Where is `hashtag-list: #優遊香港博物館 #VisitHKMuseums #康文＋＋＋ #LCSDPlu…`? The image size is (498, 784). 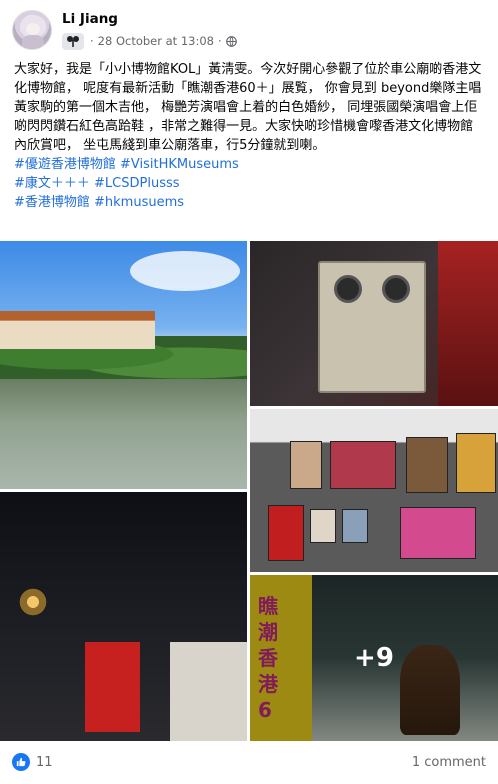
hashtag-list: #優遊香港博物館 #VisitHKMuseums #康文＋＋＋ #LCSDPlu… is located at coordinates (250, 183).